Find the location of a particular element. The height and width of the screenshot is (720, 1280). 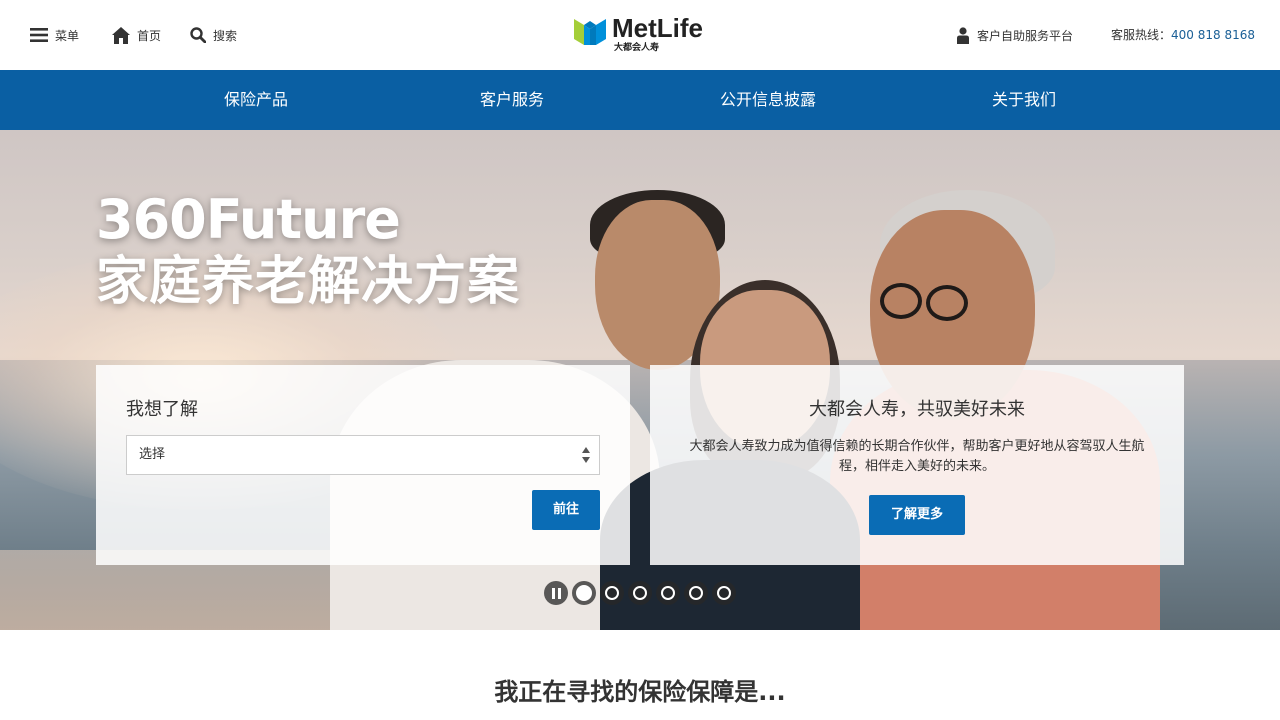

interest-select: 选择 is located at coordinates (363, 455).